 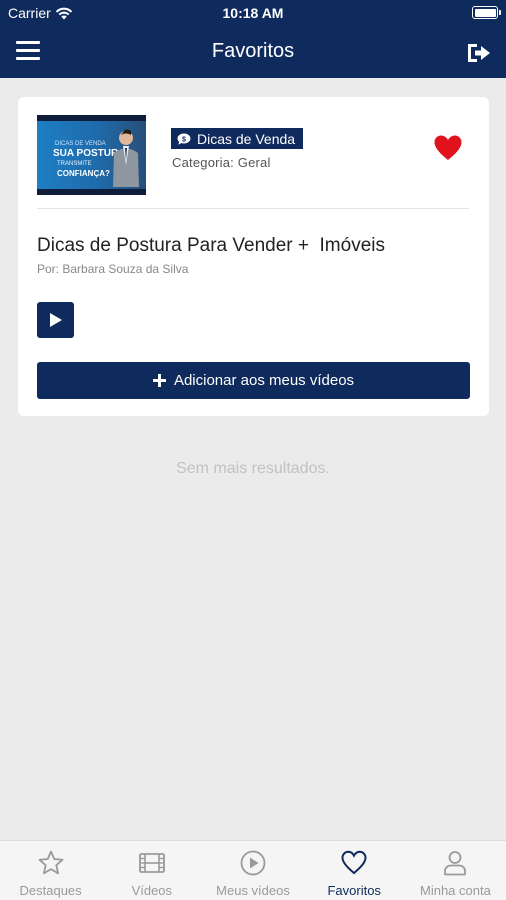 I want to click on tab-favoritos: Favoritos, so click(x=354, y=870).